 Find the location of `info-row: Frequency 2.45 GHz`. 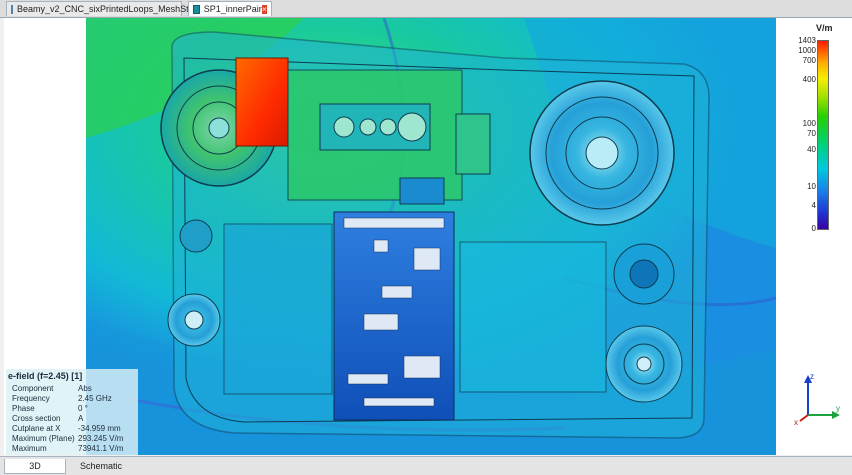

info-row: Frequency 2.45 GHz is located at coordinates (62, 398).